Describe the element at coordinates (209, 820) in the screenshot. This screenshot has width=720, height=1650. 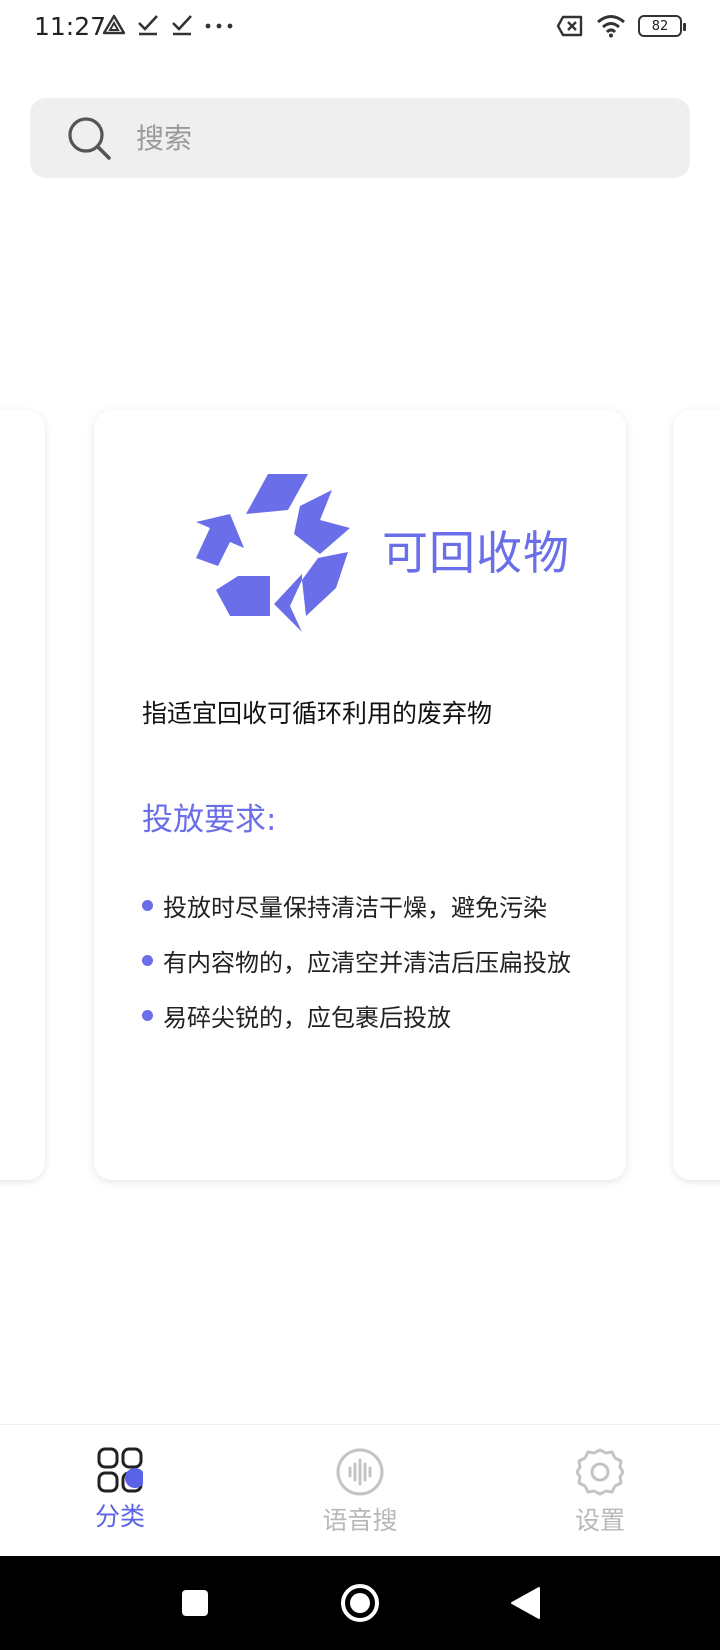
I see `requirements-title: 投放要求:` at that location.